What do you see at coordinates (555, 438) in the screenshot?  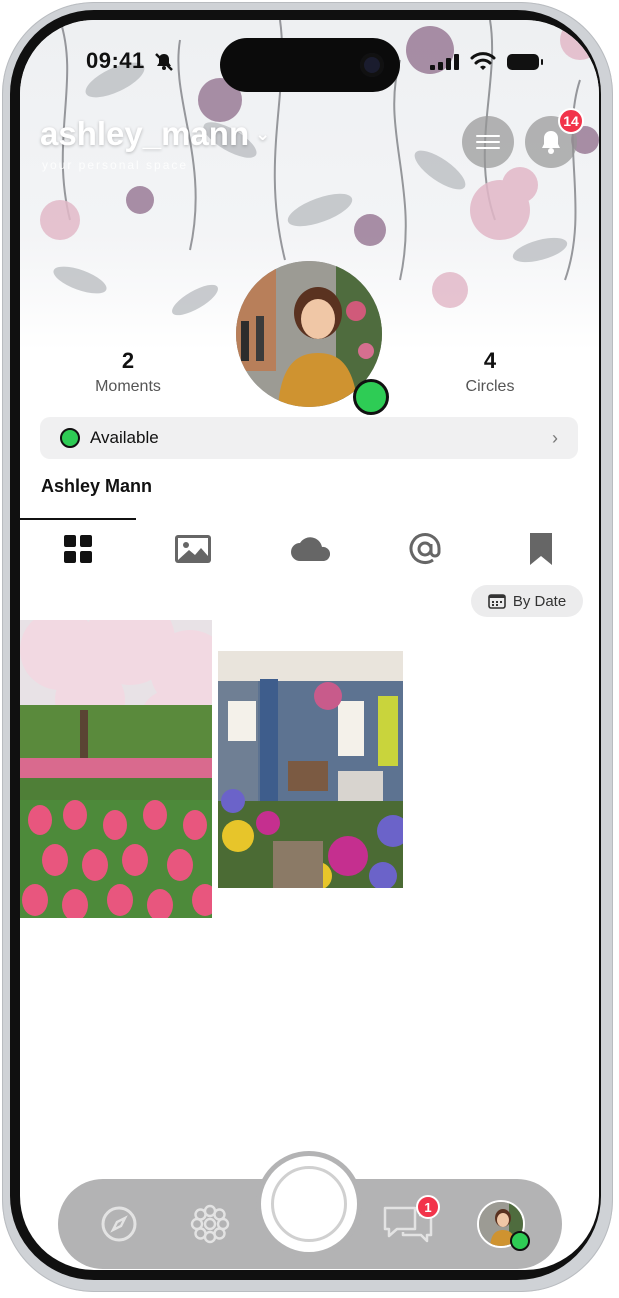 I see `chevron-right-icon: ›` at bounding box center [555, 438].